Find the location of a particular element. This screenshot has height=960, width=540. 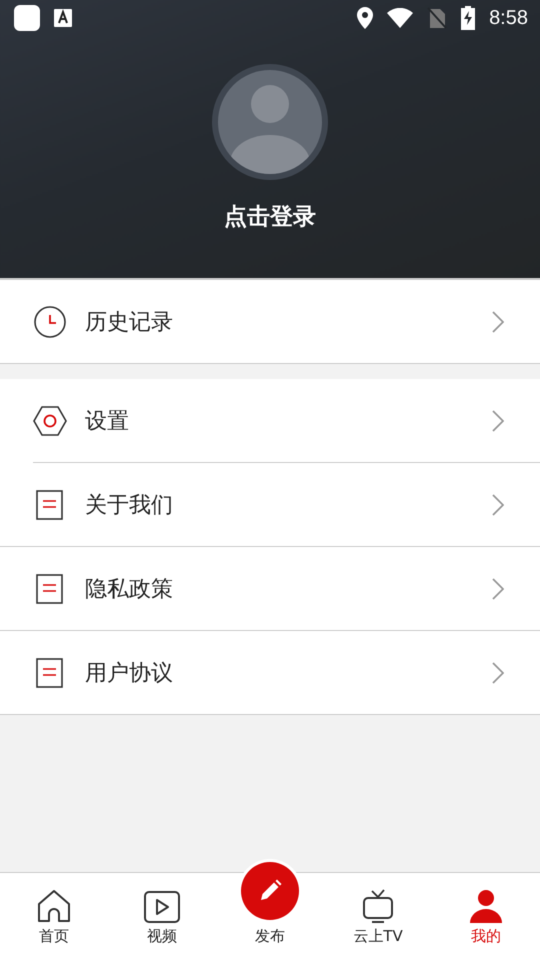

app-icon is located at coordinates (27, 18).